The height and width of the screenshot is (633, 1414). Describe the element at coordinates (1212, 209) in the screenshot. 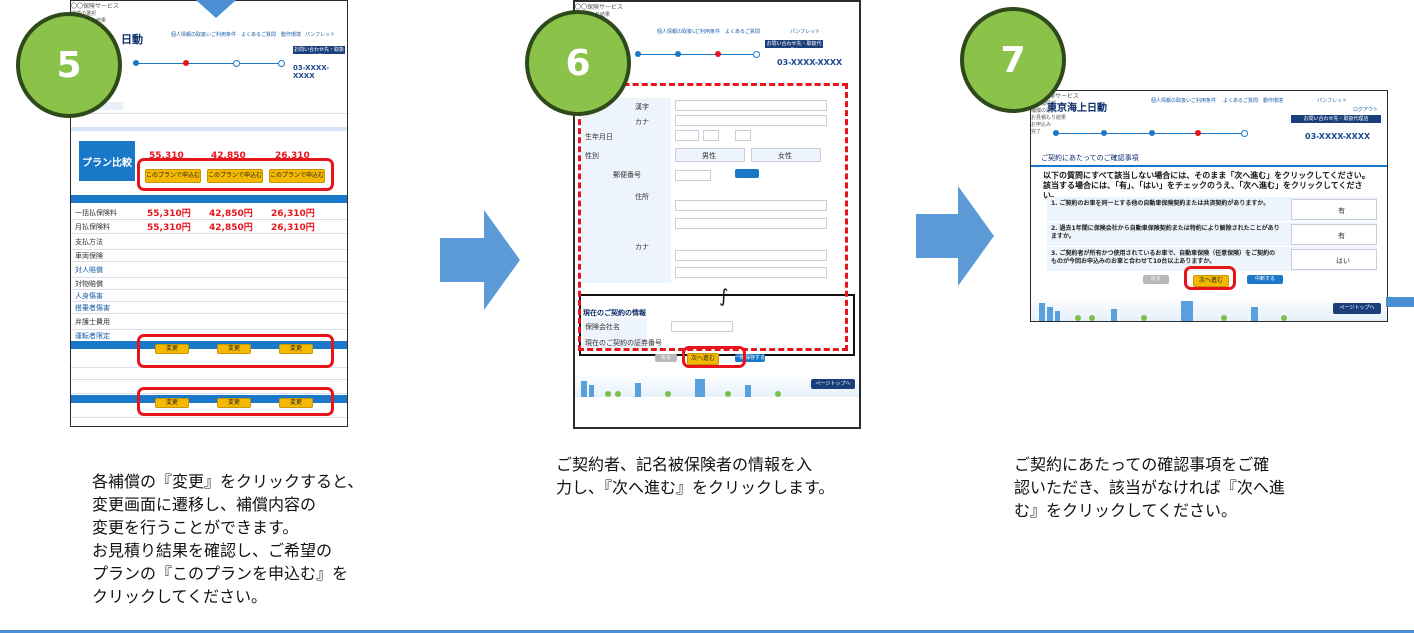

I see `question-row: 1. ご契約のお車を同一とする他の自動車保険契約または共済契約がありますか。 有` at that location.